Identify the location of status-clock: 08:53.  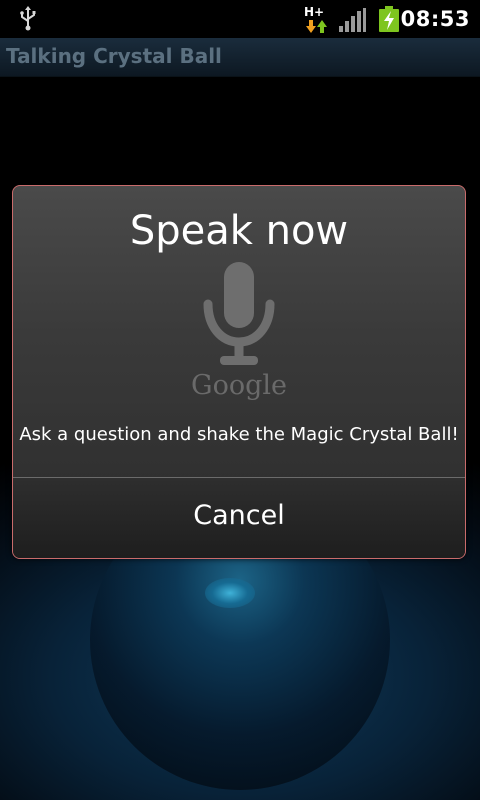
(435, 19).